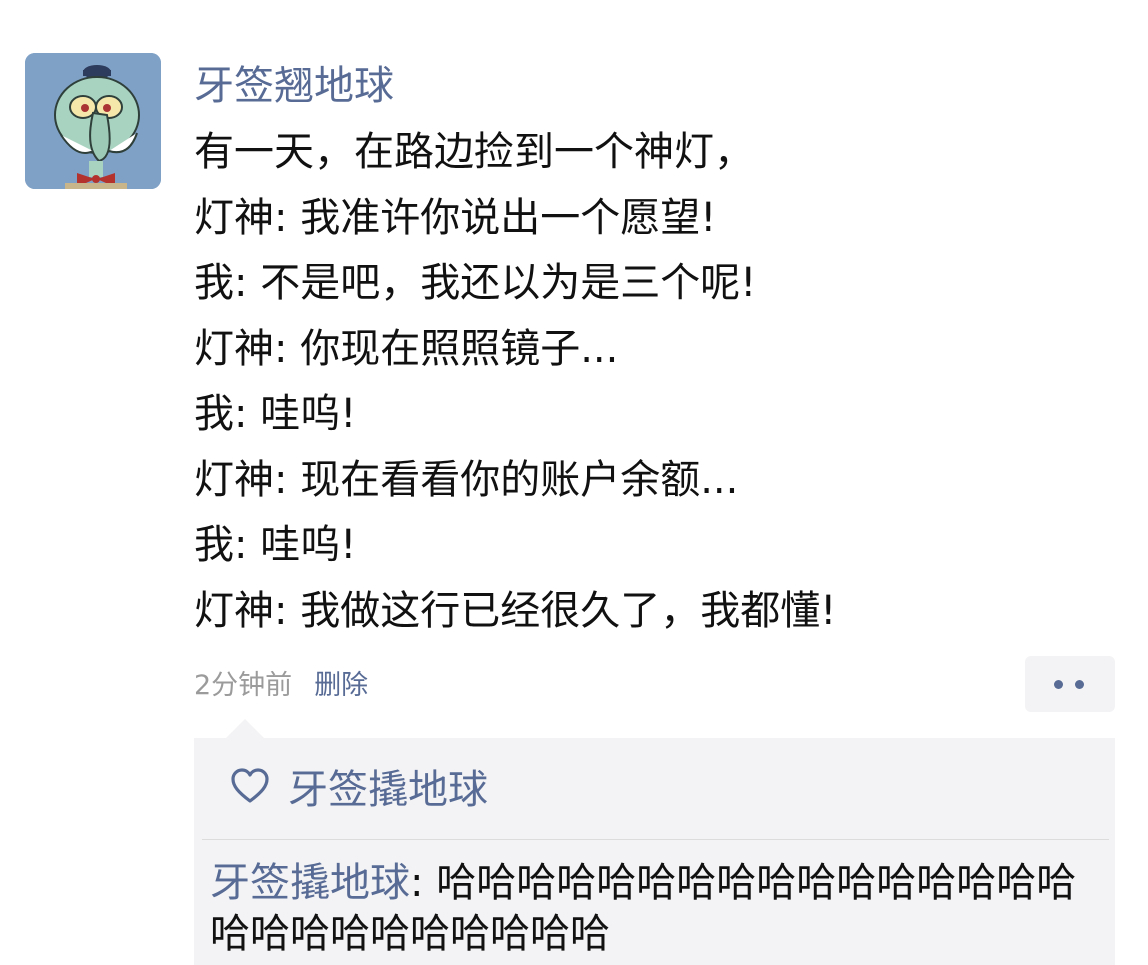 This screenshot has width=1148, height=965. I want to click on post-time: 2分钟前, so click(243, 685).